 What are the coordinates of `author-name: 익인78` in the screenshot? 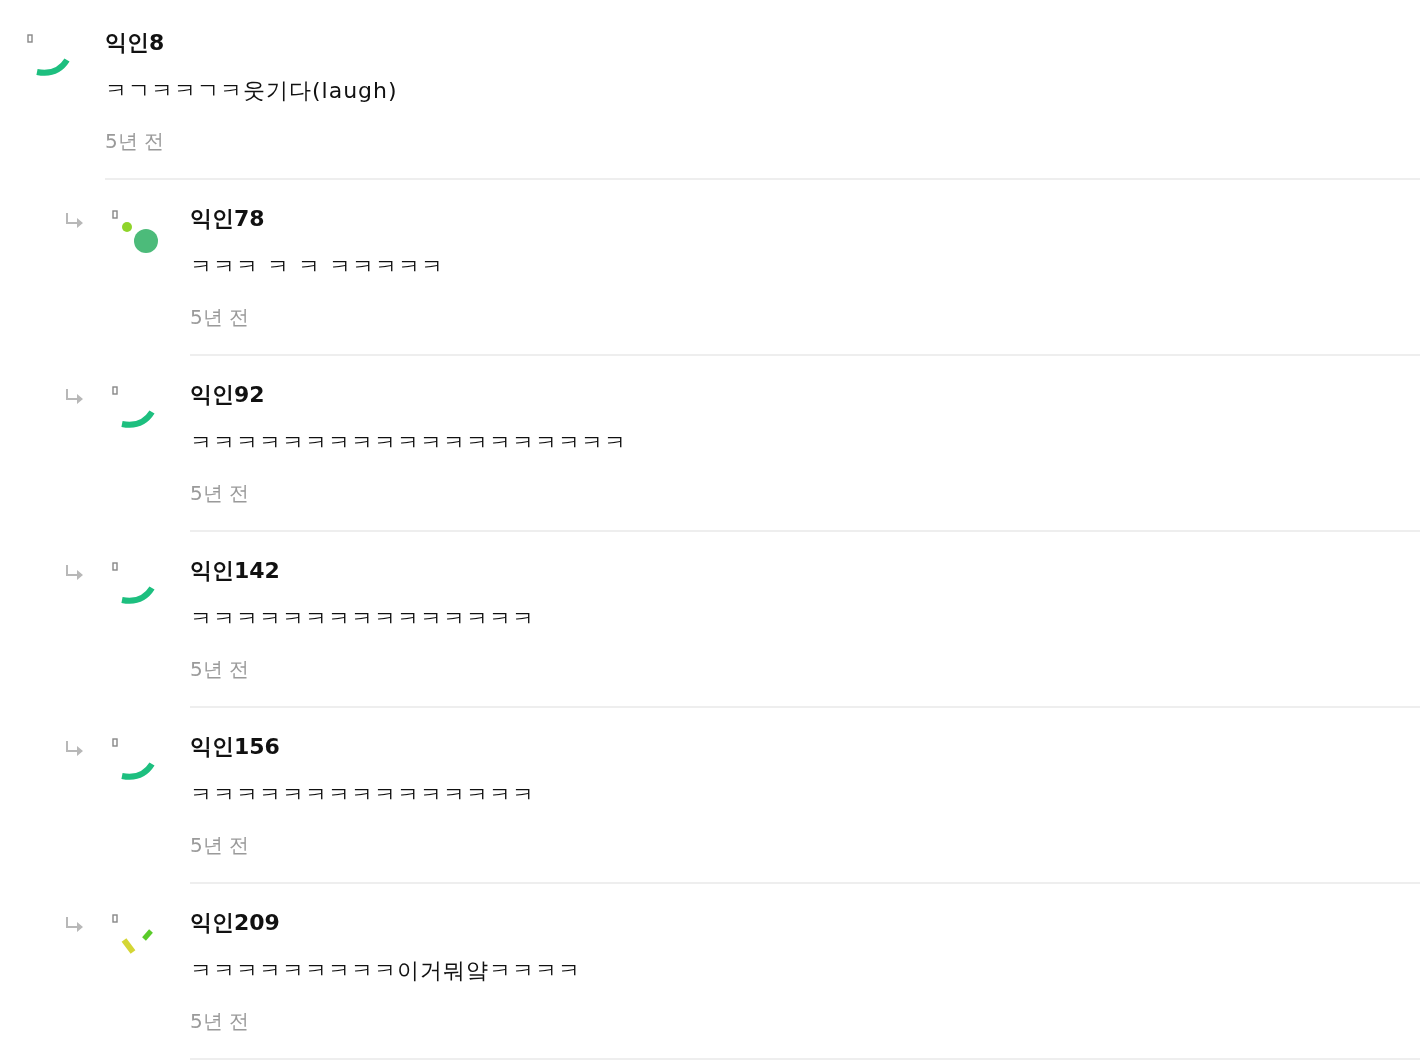 It's located at (228, 219).